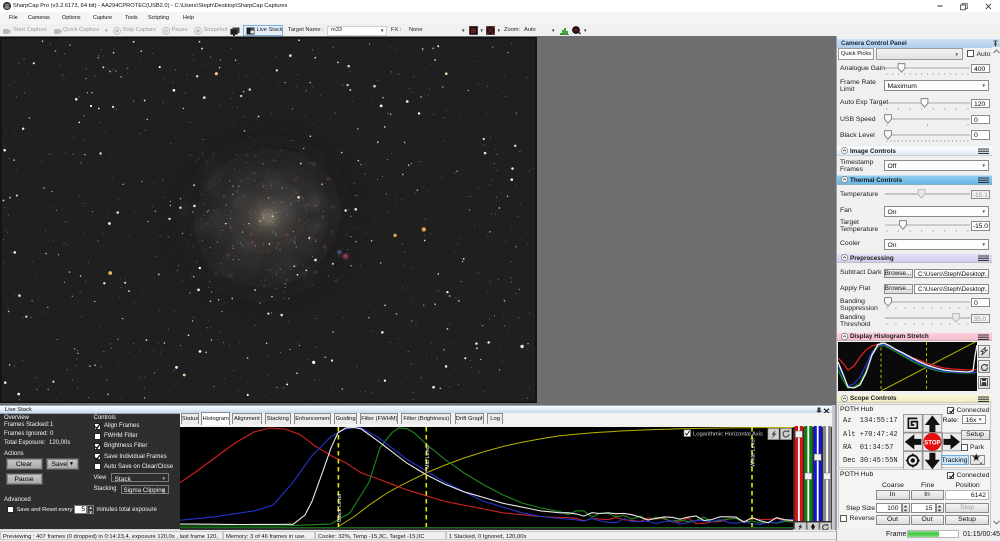 Image resolution: width=1000 pixels, height=541 pixels. Describe the element at coordinates (728, 435) in the screenshot. I see `svg-text: Logarithmic Horizontal Axis` at that location.